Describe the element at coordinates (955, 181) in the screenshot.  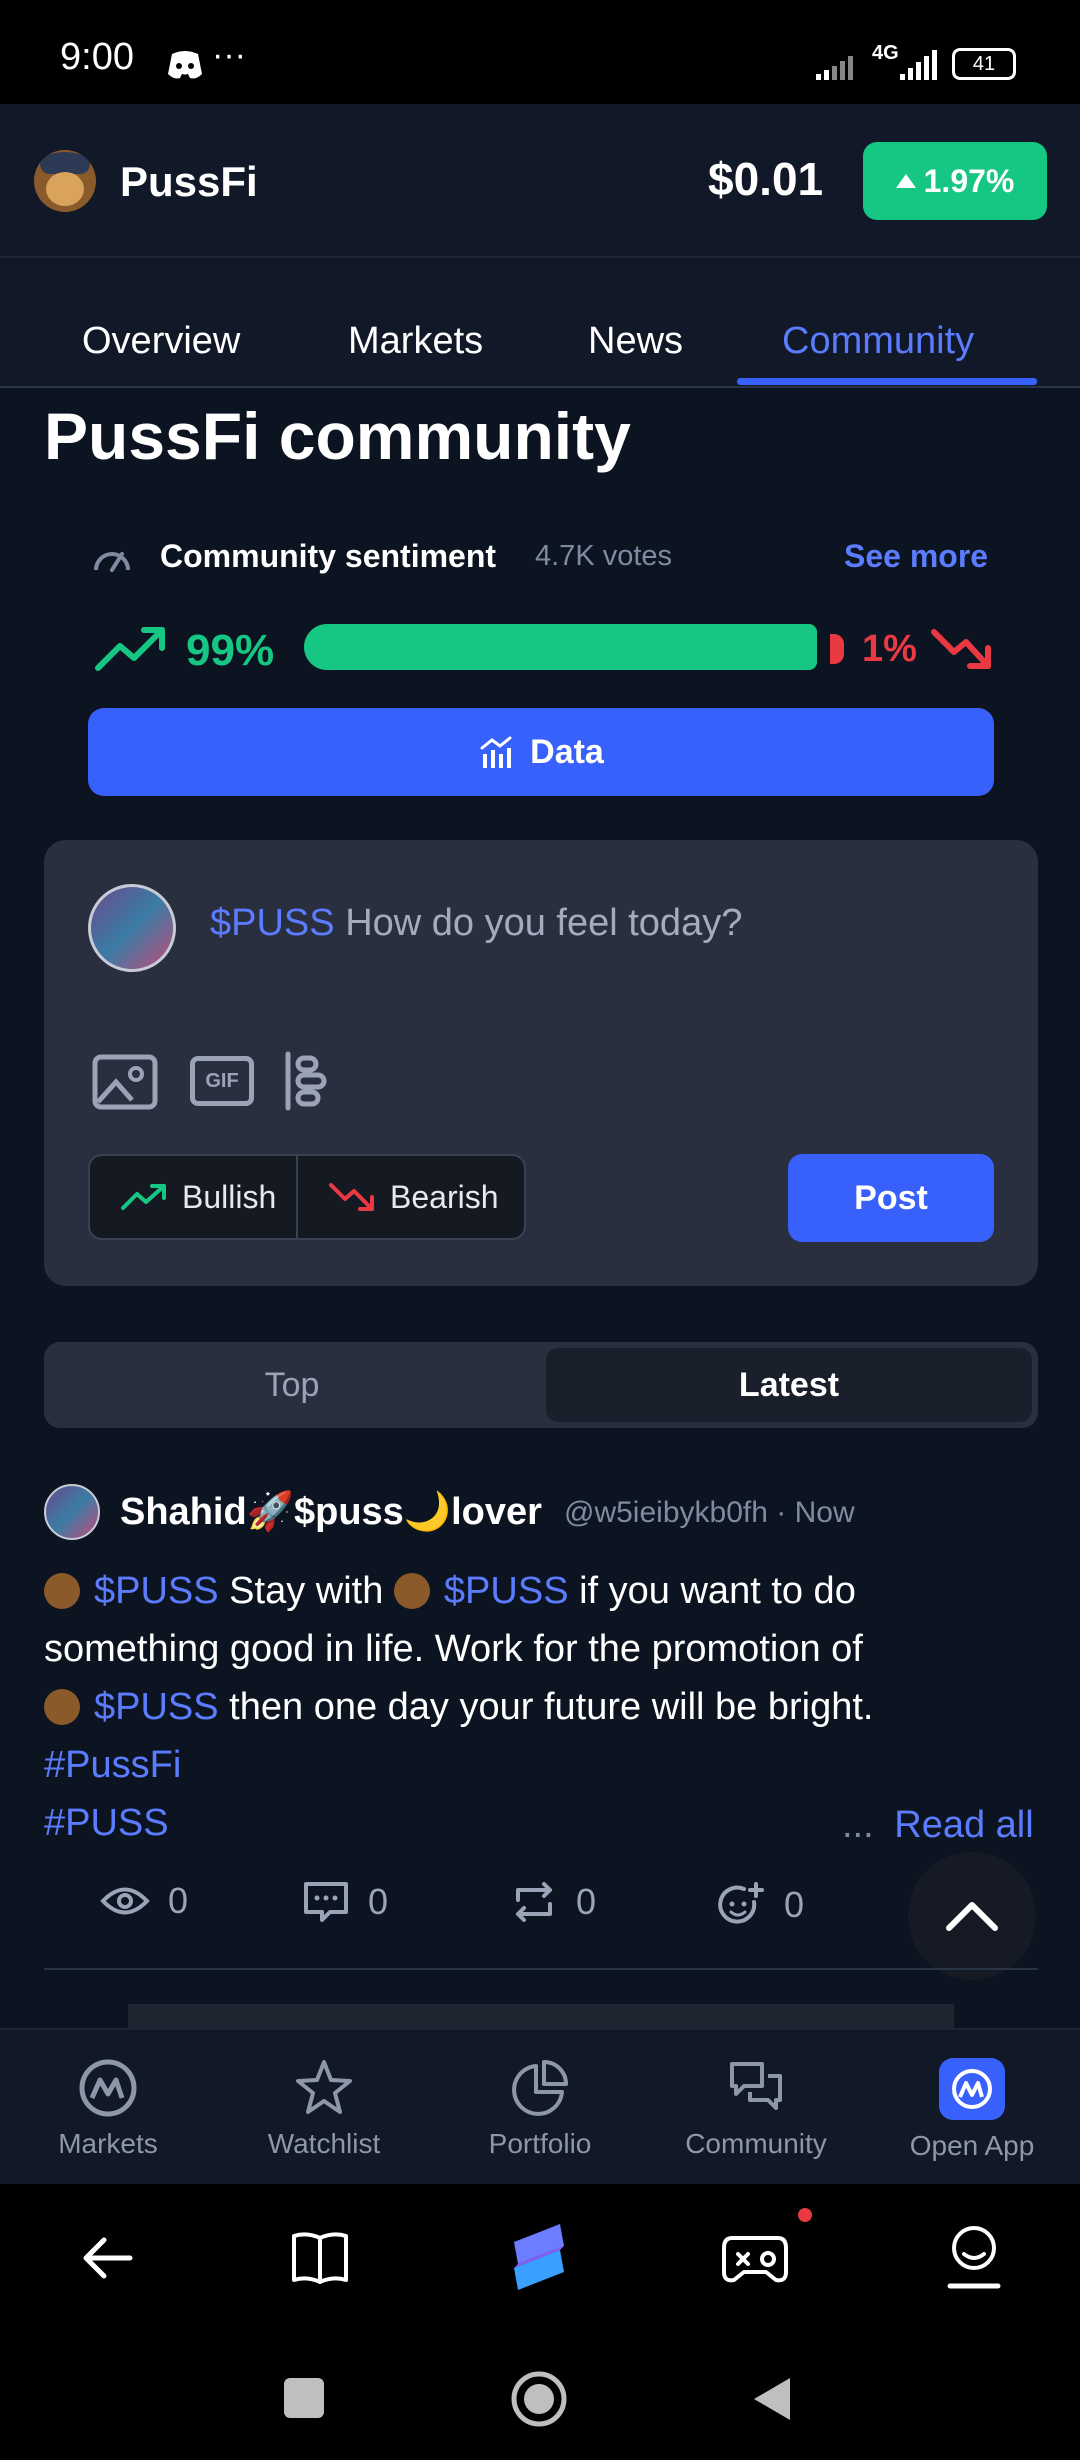
I see `price-change-badge: 1.97%` at that location.